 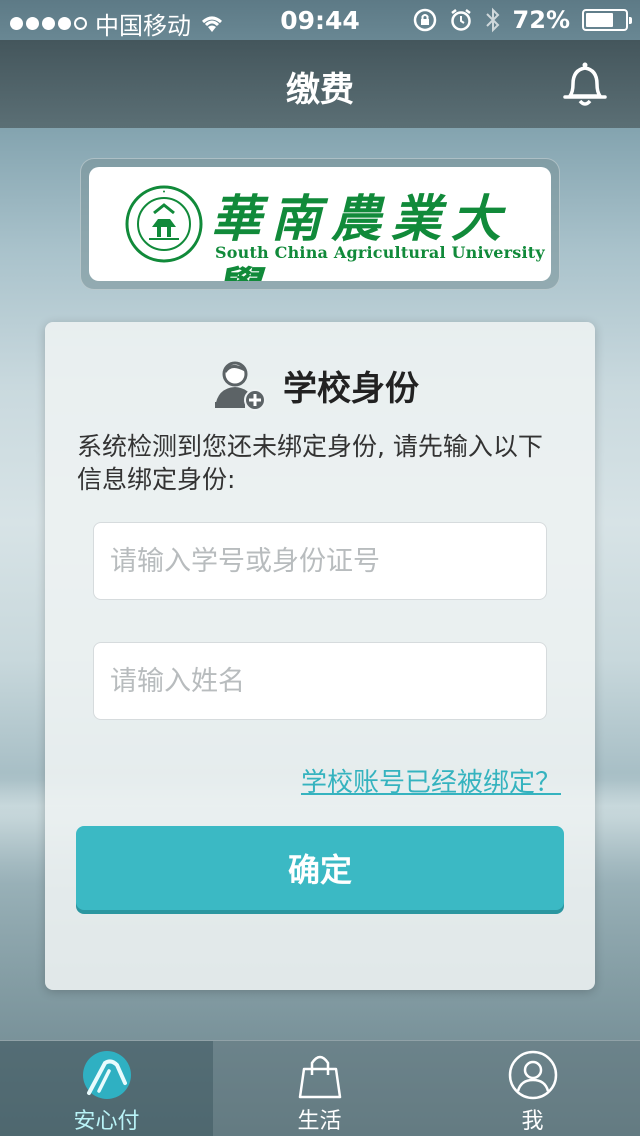 What do you see at coordinates (240, 386) in the screenshot?
I see `user-add-icon` at bounding box center [240, 386].